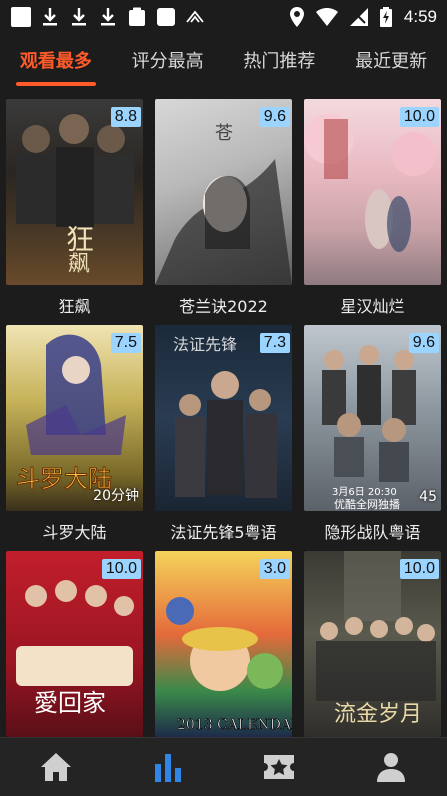 The height and width of the screenshot is (796, 447). I want to click on location-icon, so click(296, 17).